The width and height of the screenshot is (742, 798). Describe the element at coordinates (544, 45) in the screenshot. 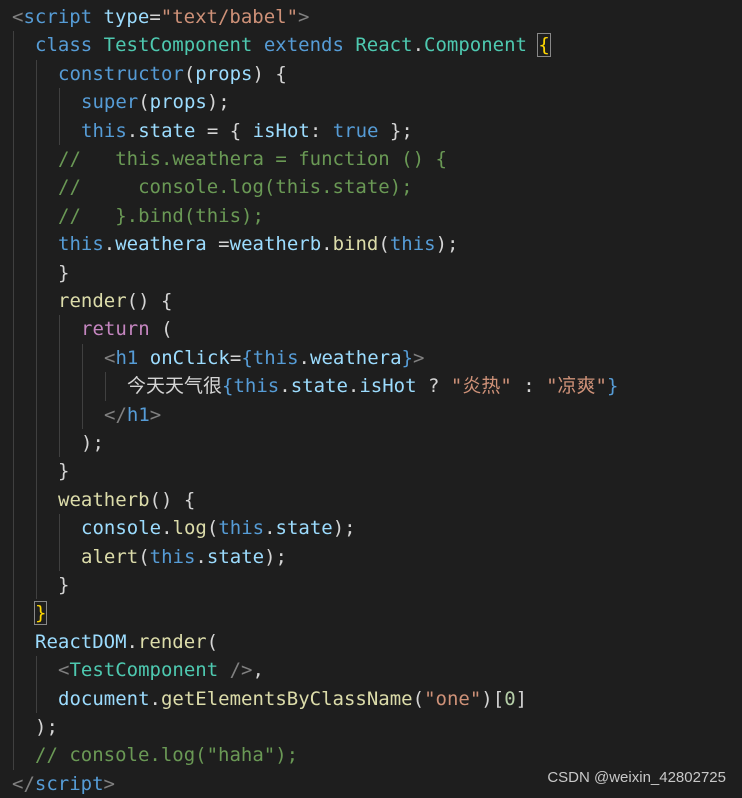

I see `code-token: {` at that location.